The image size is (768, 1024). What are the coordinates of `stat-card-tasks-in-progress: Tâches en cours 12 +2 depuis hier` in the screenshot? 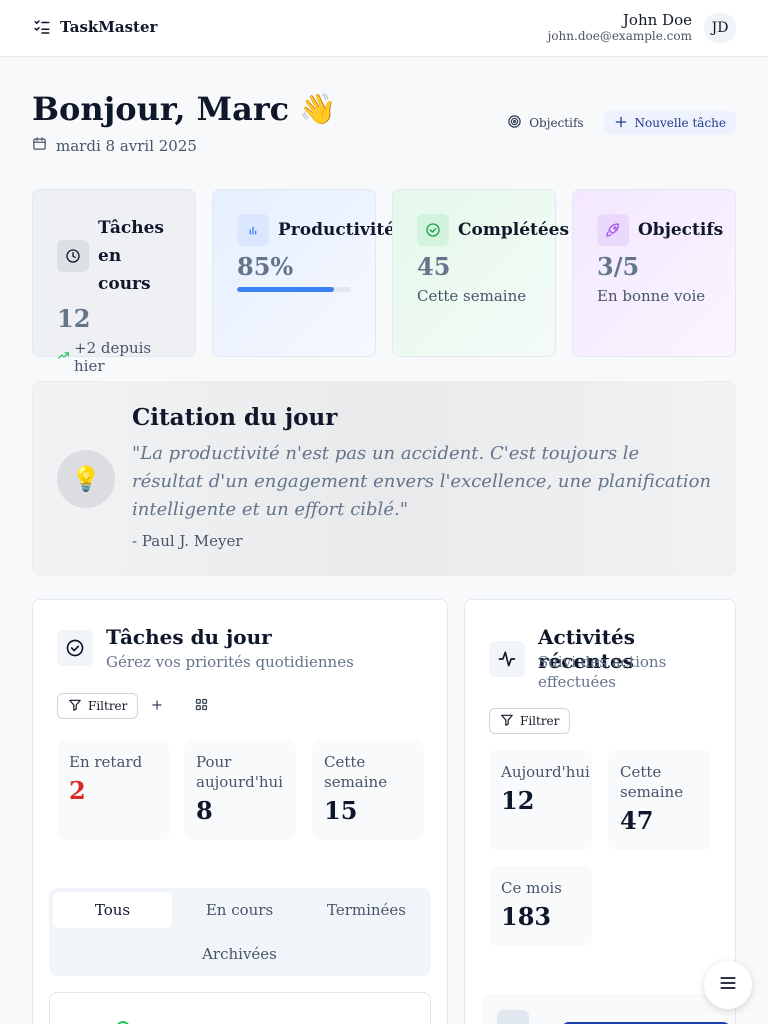 It's located at (114, 282).